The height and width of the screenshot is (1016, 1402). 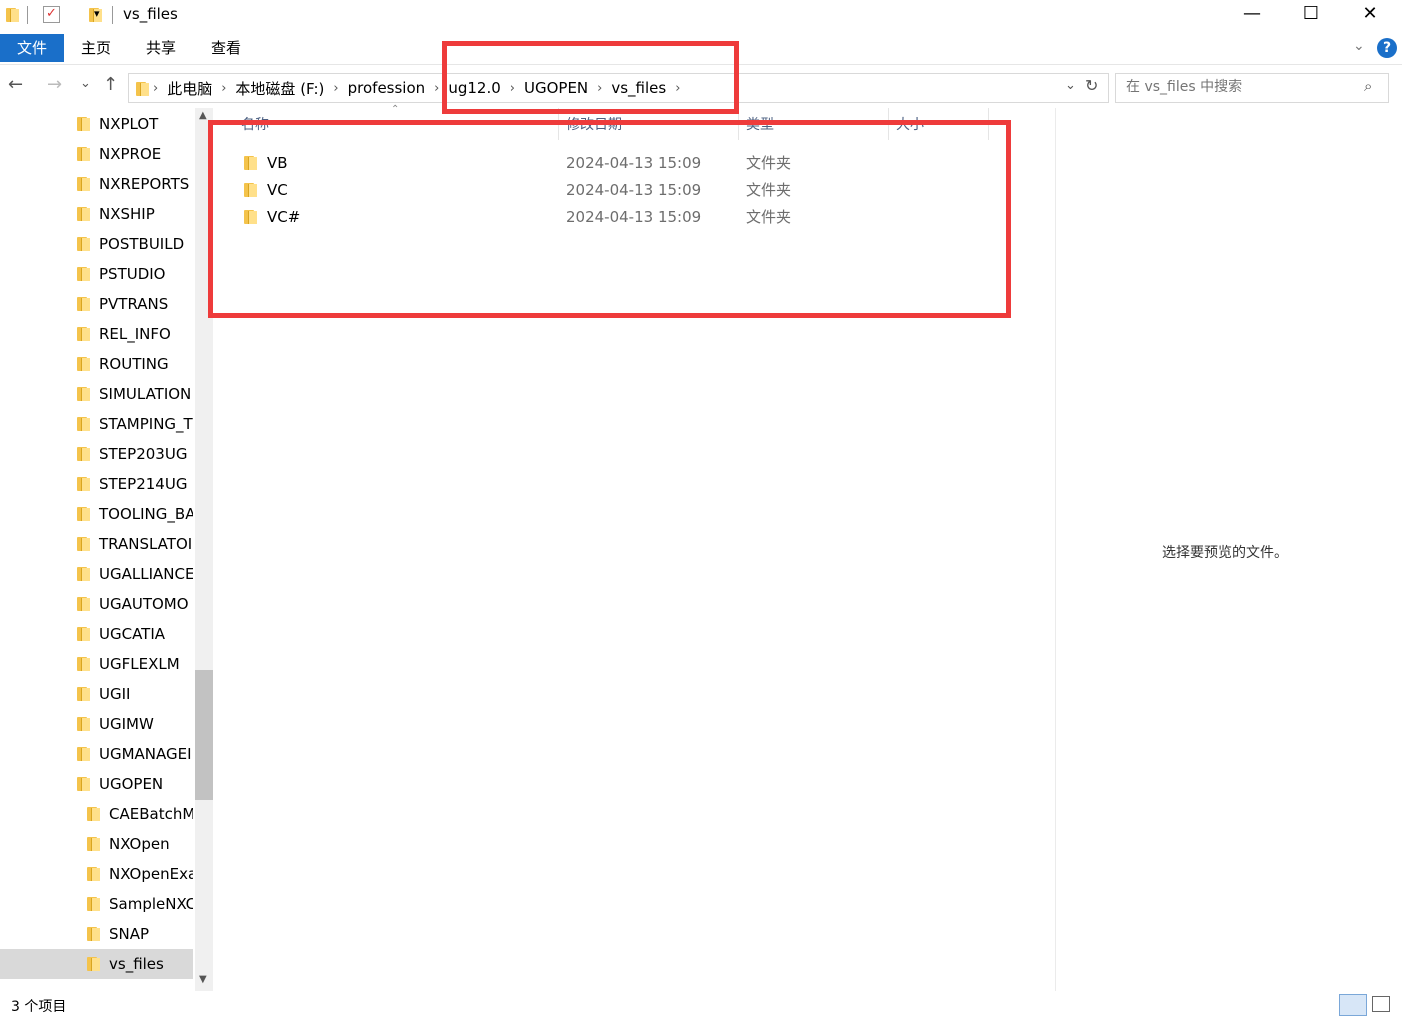 What do you see at coordinates (15, 84) in the screenshot?
I see `back-button: ←` at bounding box center [15, 84].